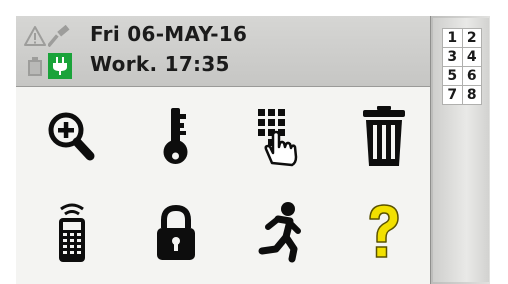 This screenshot has width=508, height=284. I want to click on trash-icon, so click(384, 136).